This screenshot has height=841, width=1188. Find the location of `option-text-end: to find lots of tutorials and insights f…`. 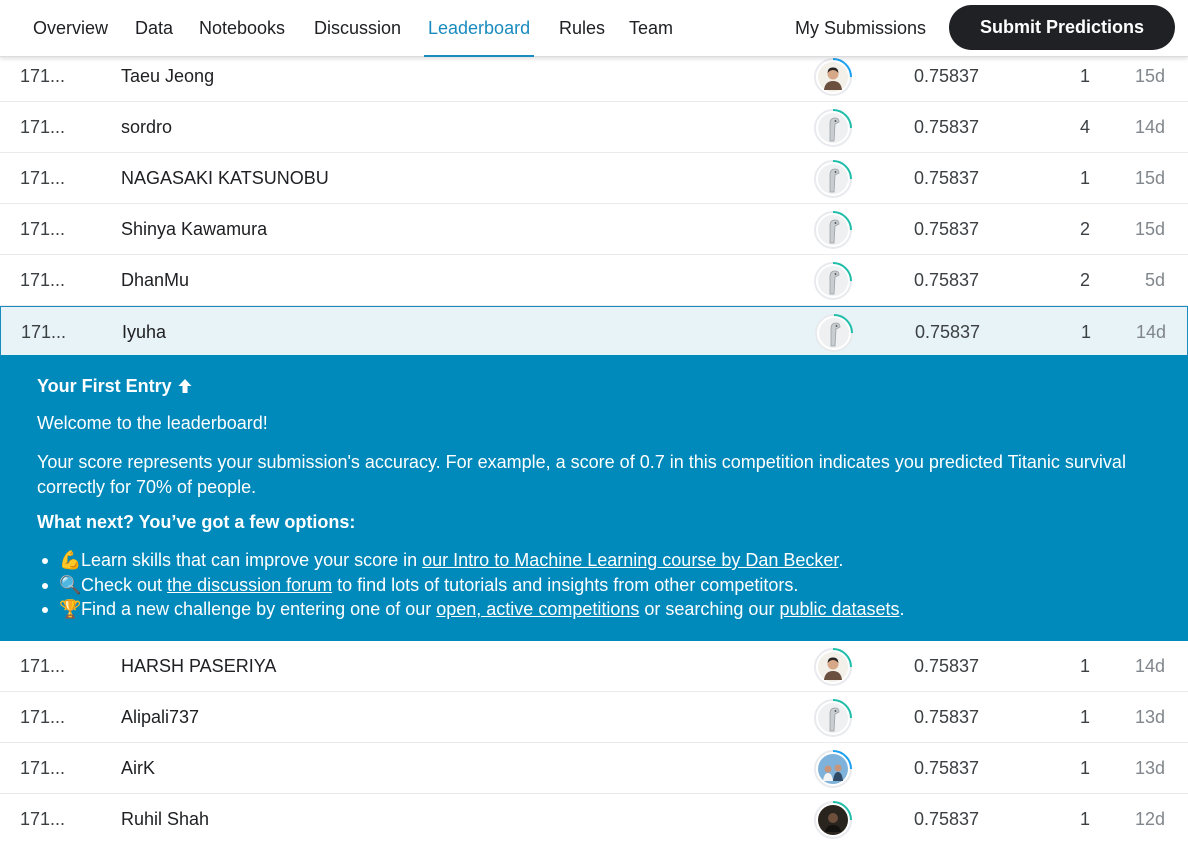

option-text-end: to find lots of tutorials and insights f… is located at coordinates (565, 584).